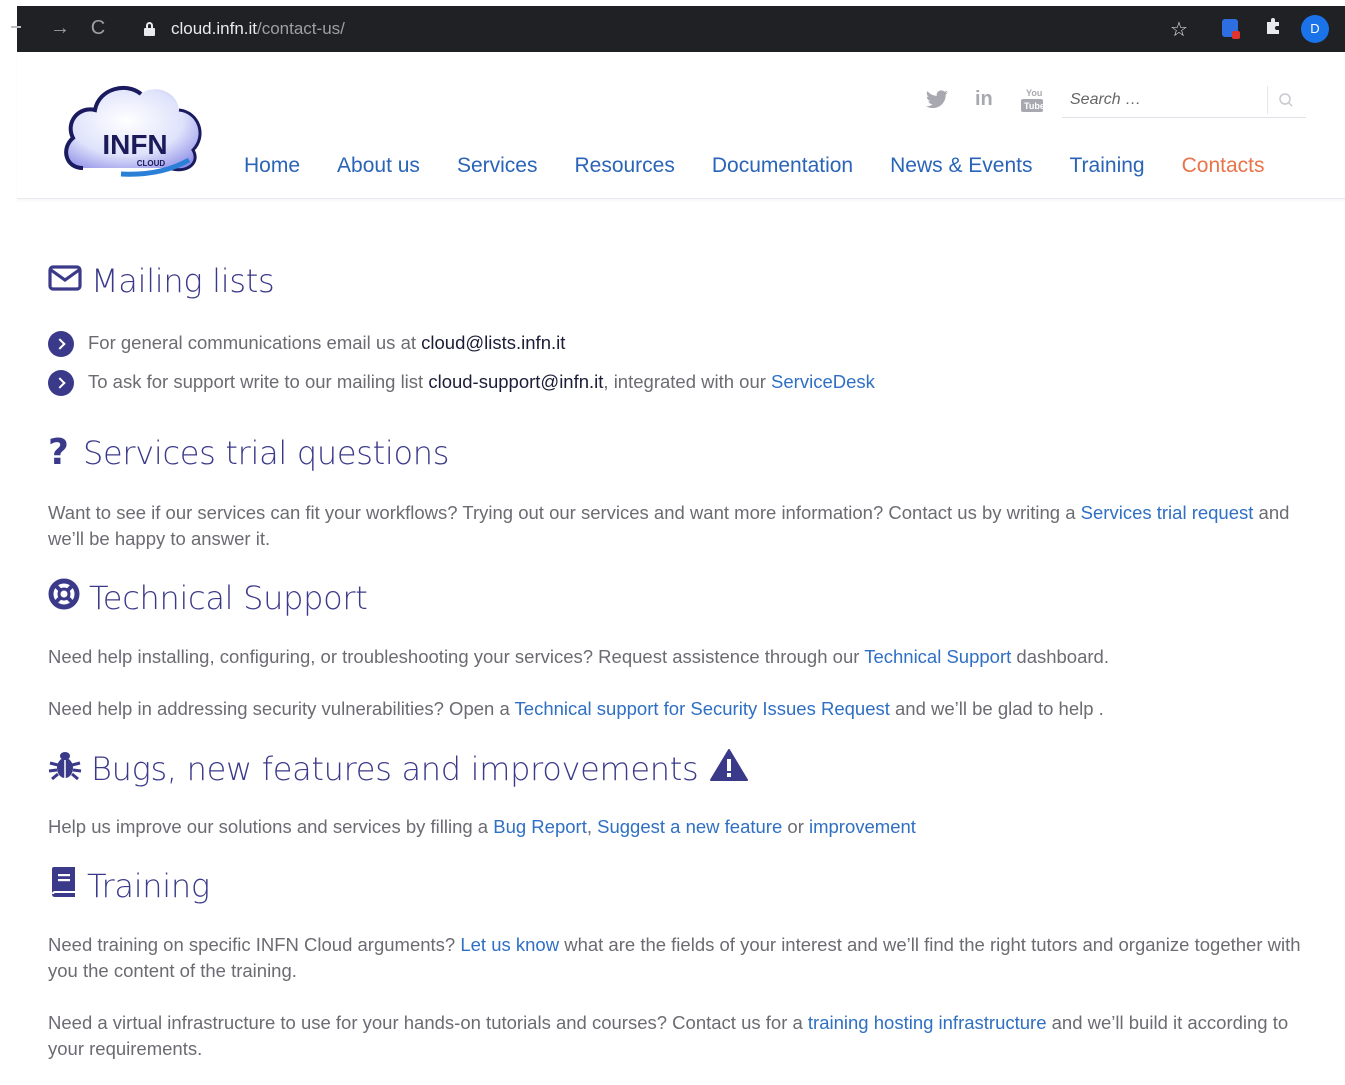 The image size is (1345, 1085). What do you see at coordinates (1034, 106) in the screenshot?
I see `svg-text: Tube` at bounding box center [1034, 106].